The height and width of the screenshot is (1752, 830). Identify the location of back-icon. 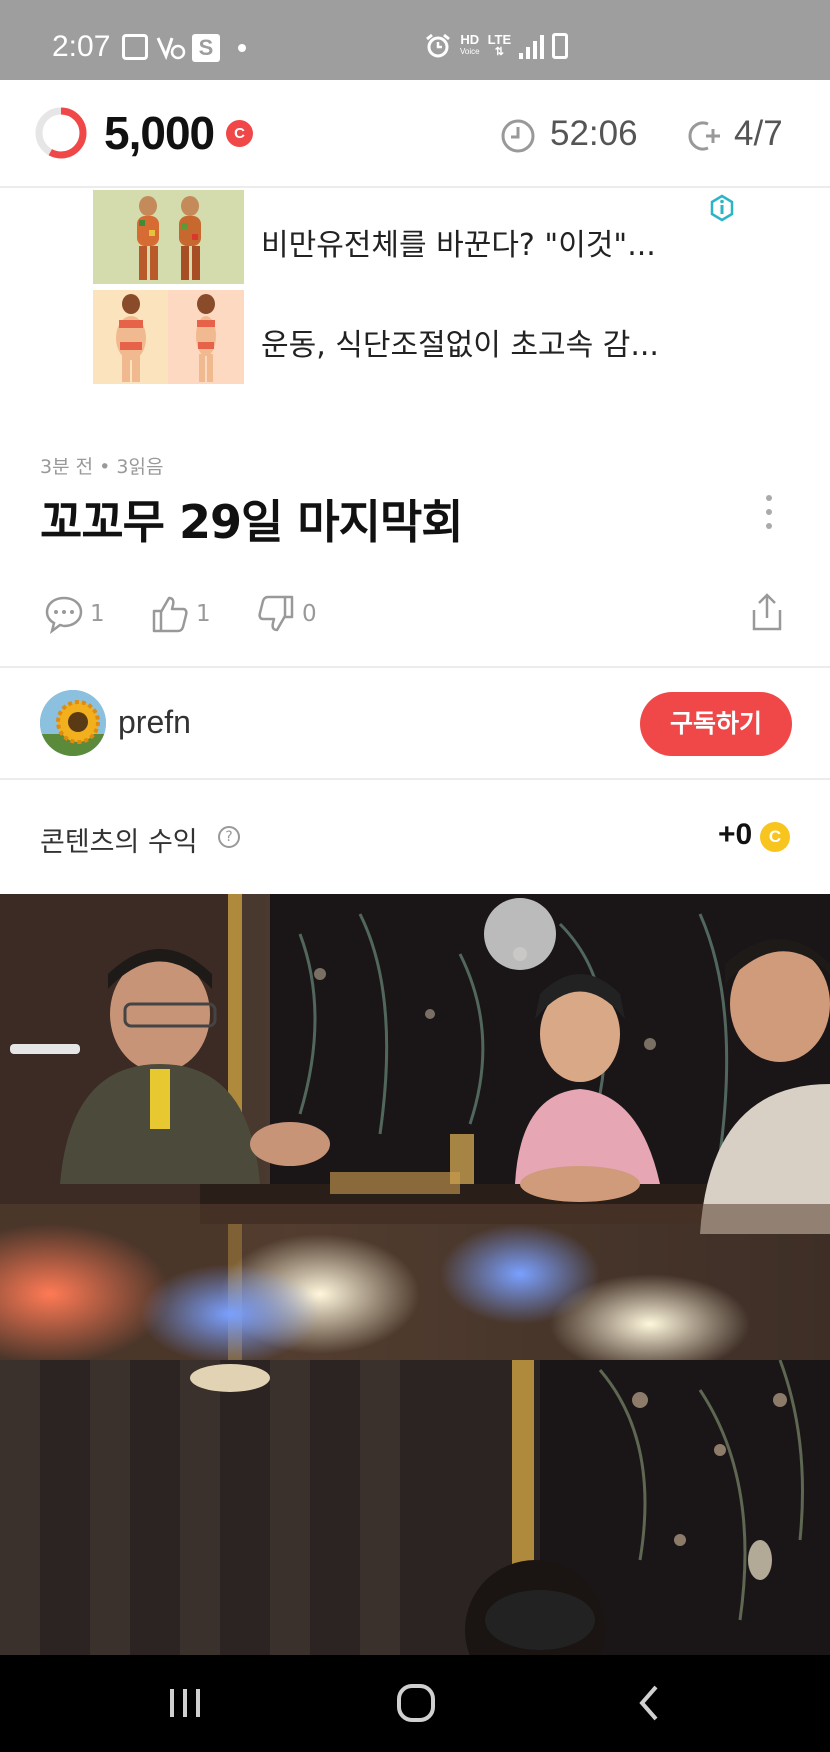
(650, 1703).